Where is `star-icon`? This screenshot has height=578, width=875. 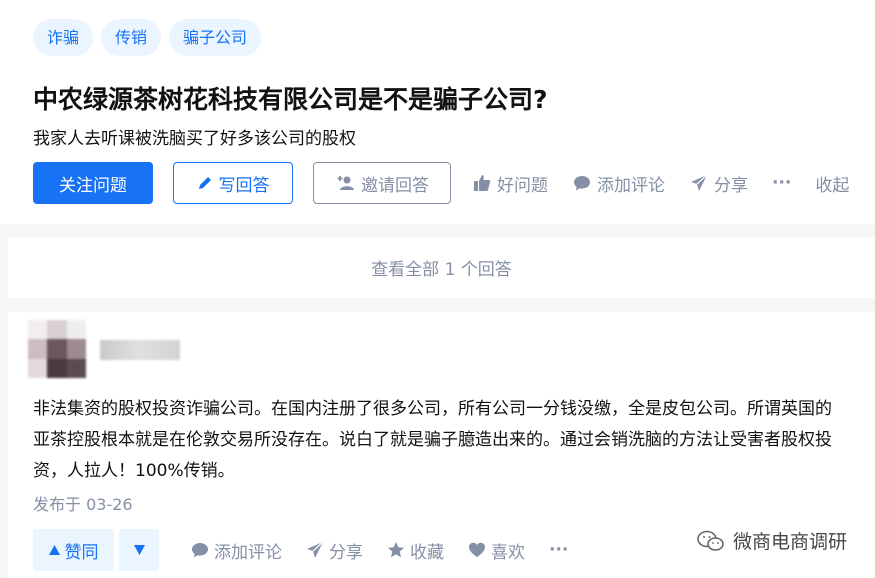 star-icon is located at coordinates (396, 550).